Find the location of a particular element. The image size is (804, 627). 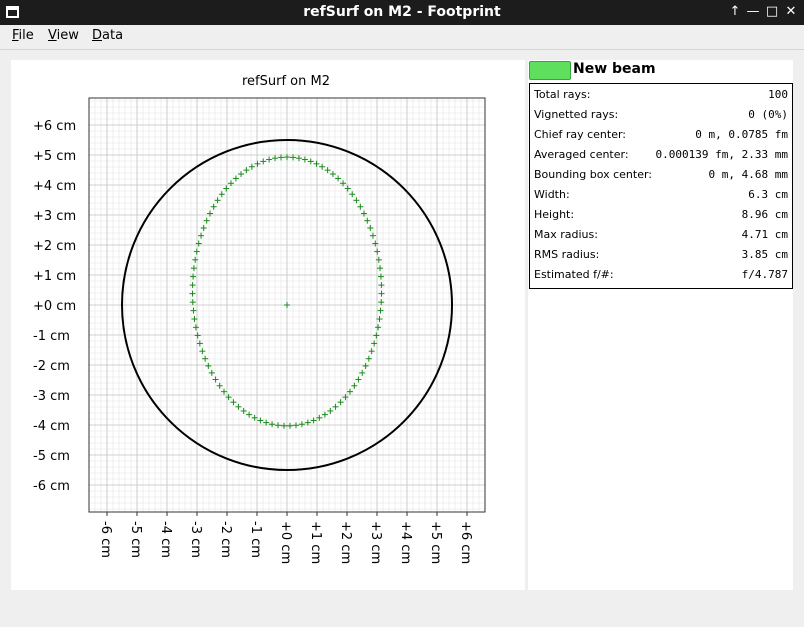

y-tick-label: +5 cm is located at coordinates (54, 156).